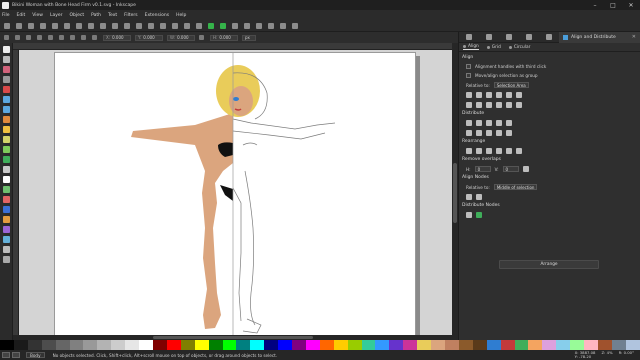 The width and height of the screenshot is (640, 360). What do you see at coordinates (259, 25) in the screenshot?
I see `layers-icon` at bounding box center [259, 25].